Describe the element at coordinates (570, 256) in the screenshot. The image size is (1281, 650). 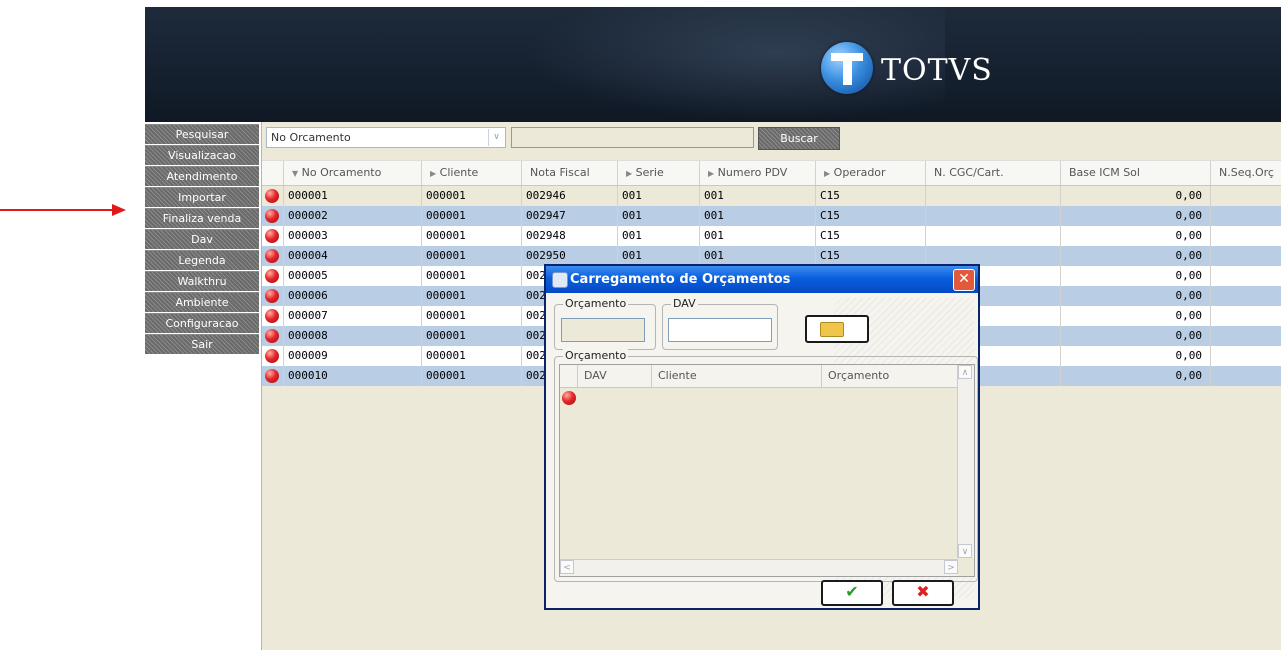
I see `table-cell-nota: 002950` at that location.